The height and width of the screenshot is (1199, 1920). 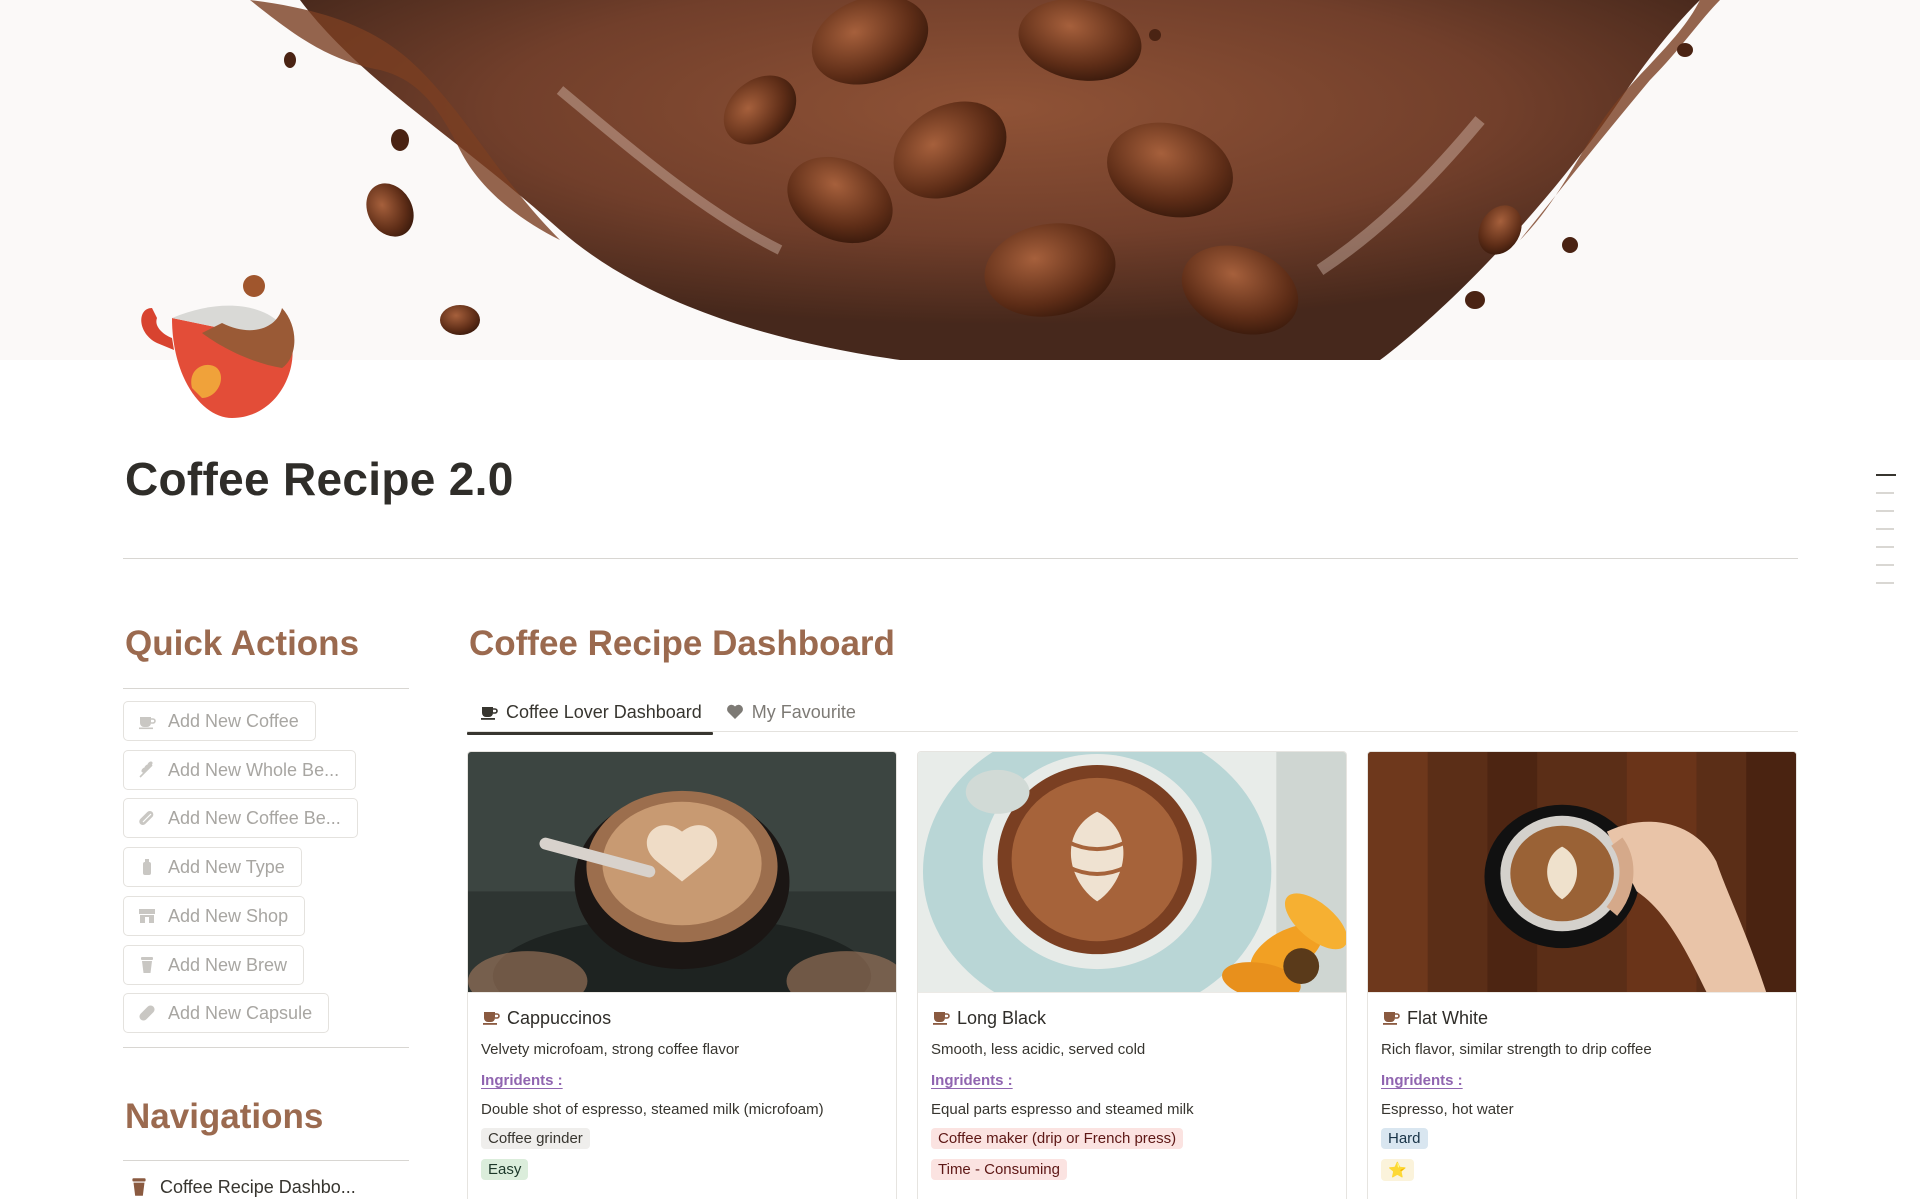 What do you see at coordinates (1057, 1138) in the screenshot?
I see `tag-equipment: Coffee maker (drip or French press)` at bounding box center [1057, 1138].